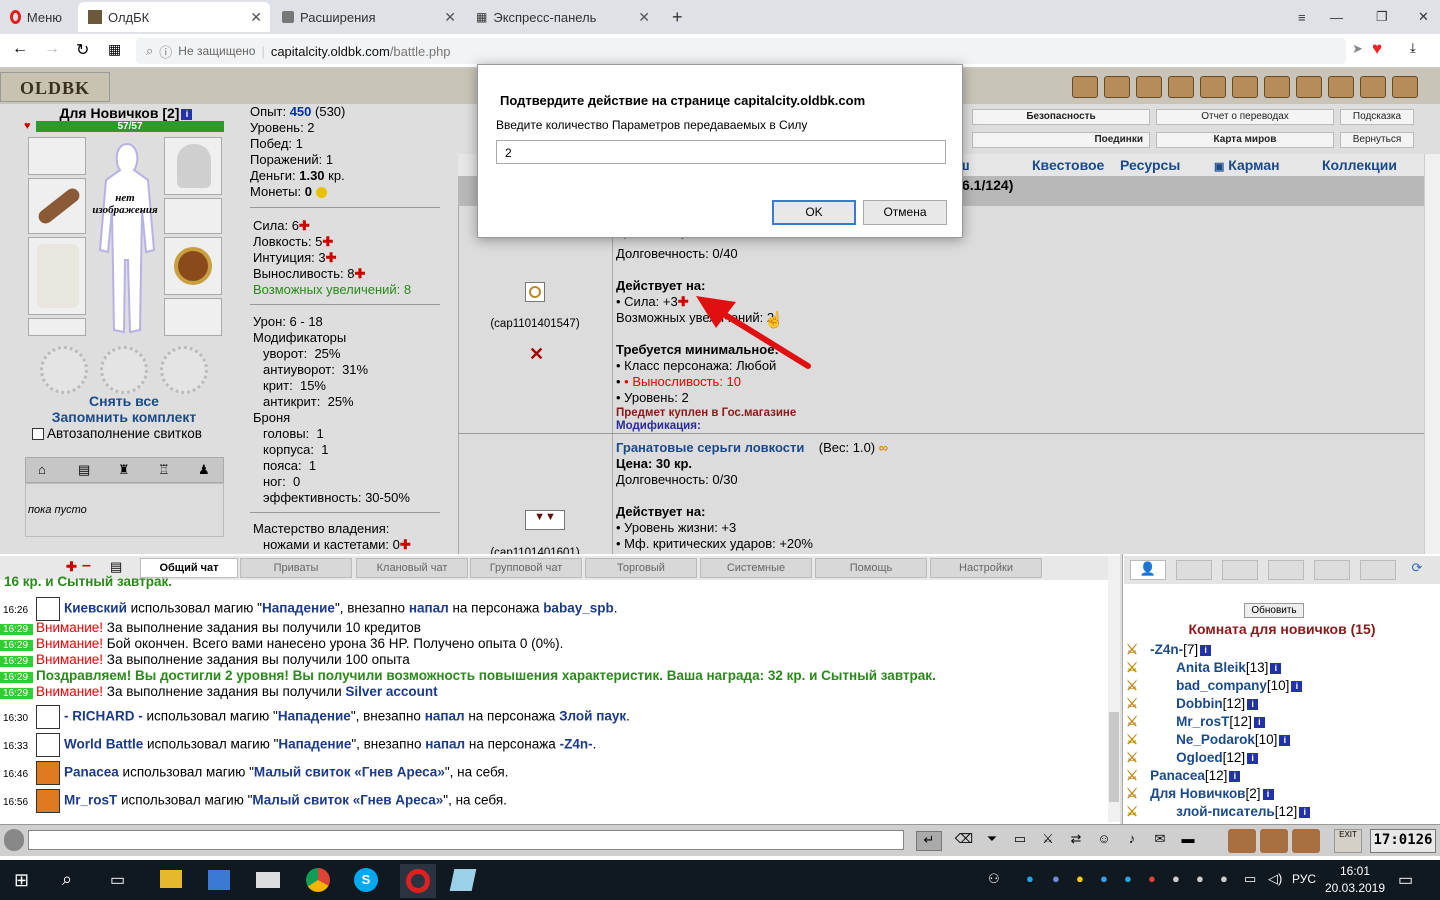 Image resolution: width=1440 pixels, height=900 pixels. I want to click on chat-target: -Z4n-, so click(576, 744).